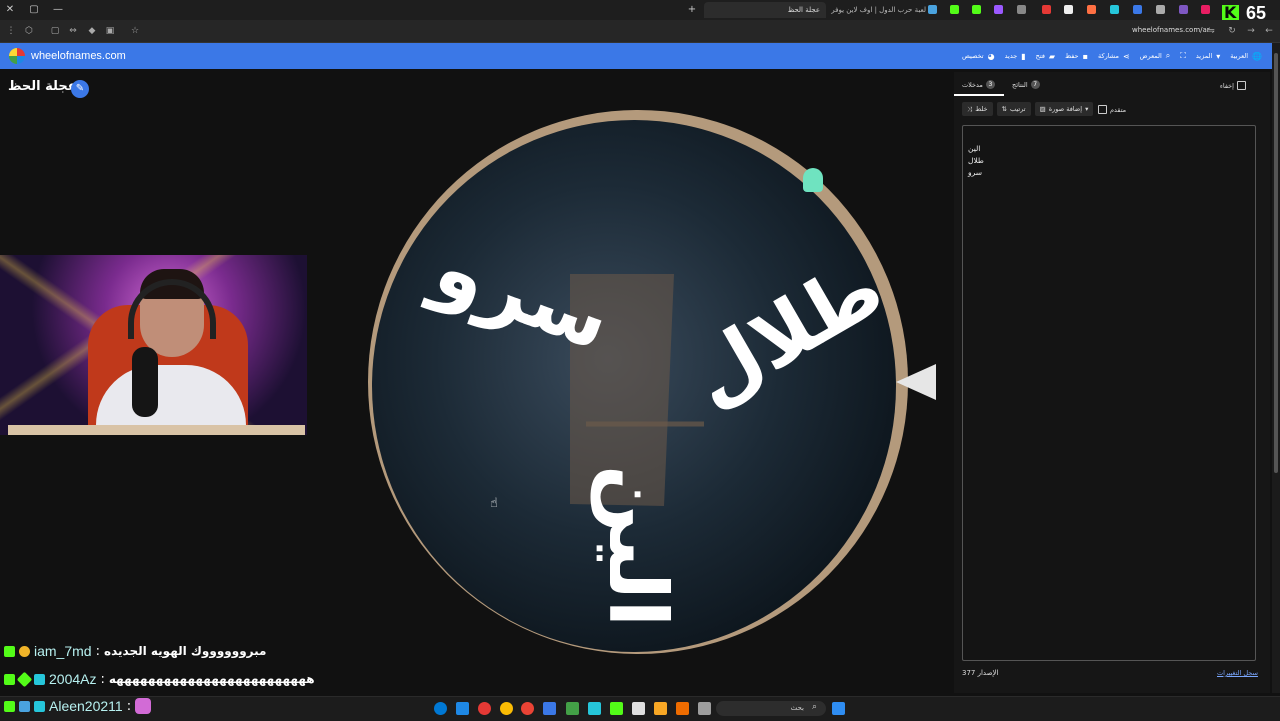  What do you see at coordinates (1276, 263) in the screenshot?
I see `scrollbar-thumb` at bounding box center [1276, 263].